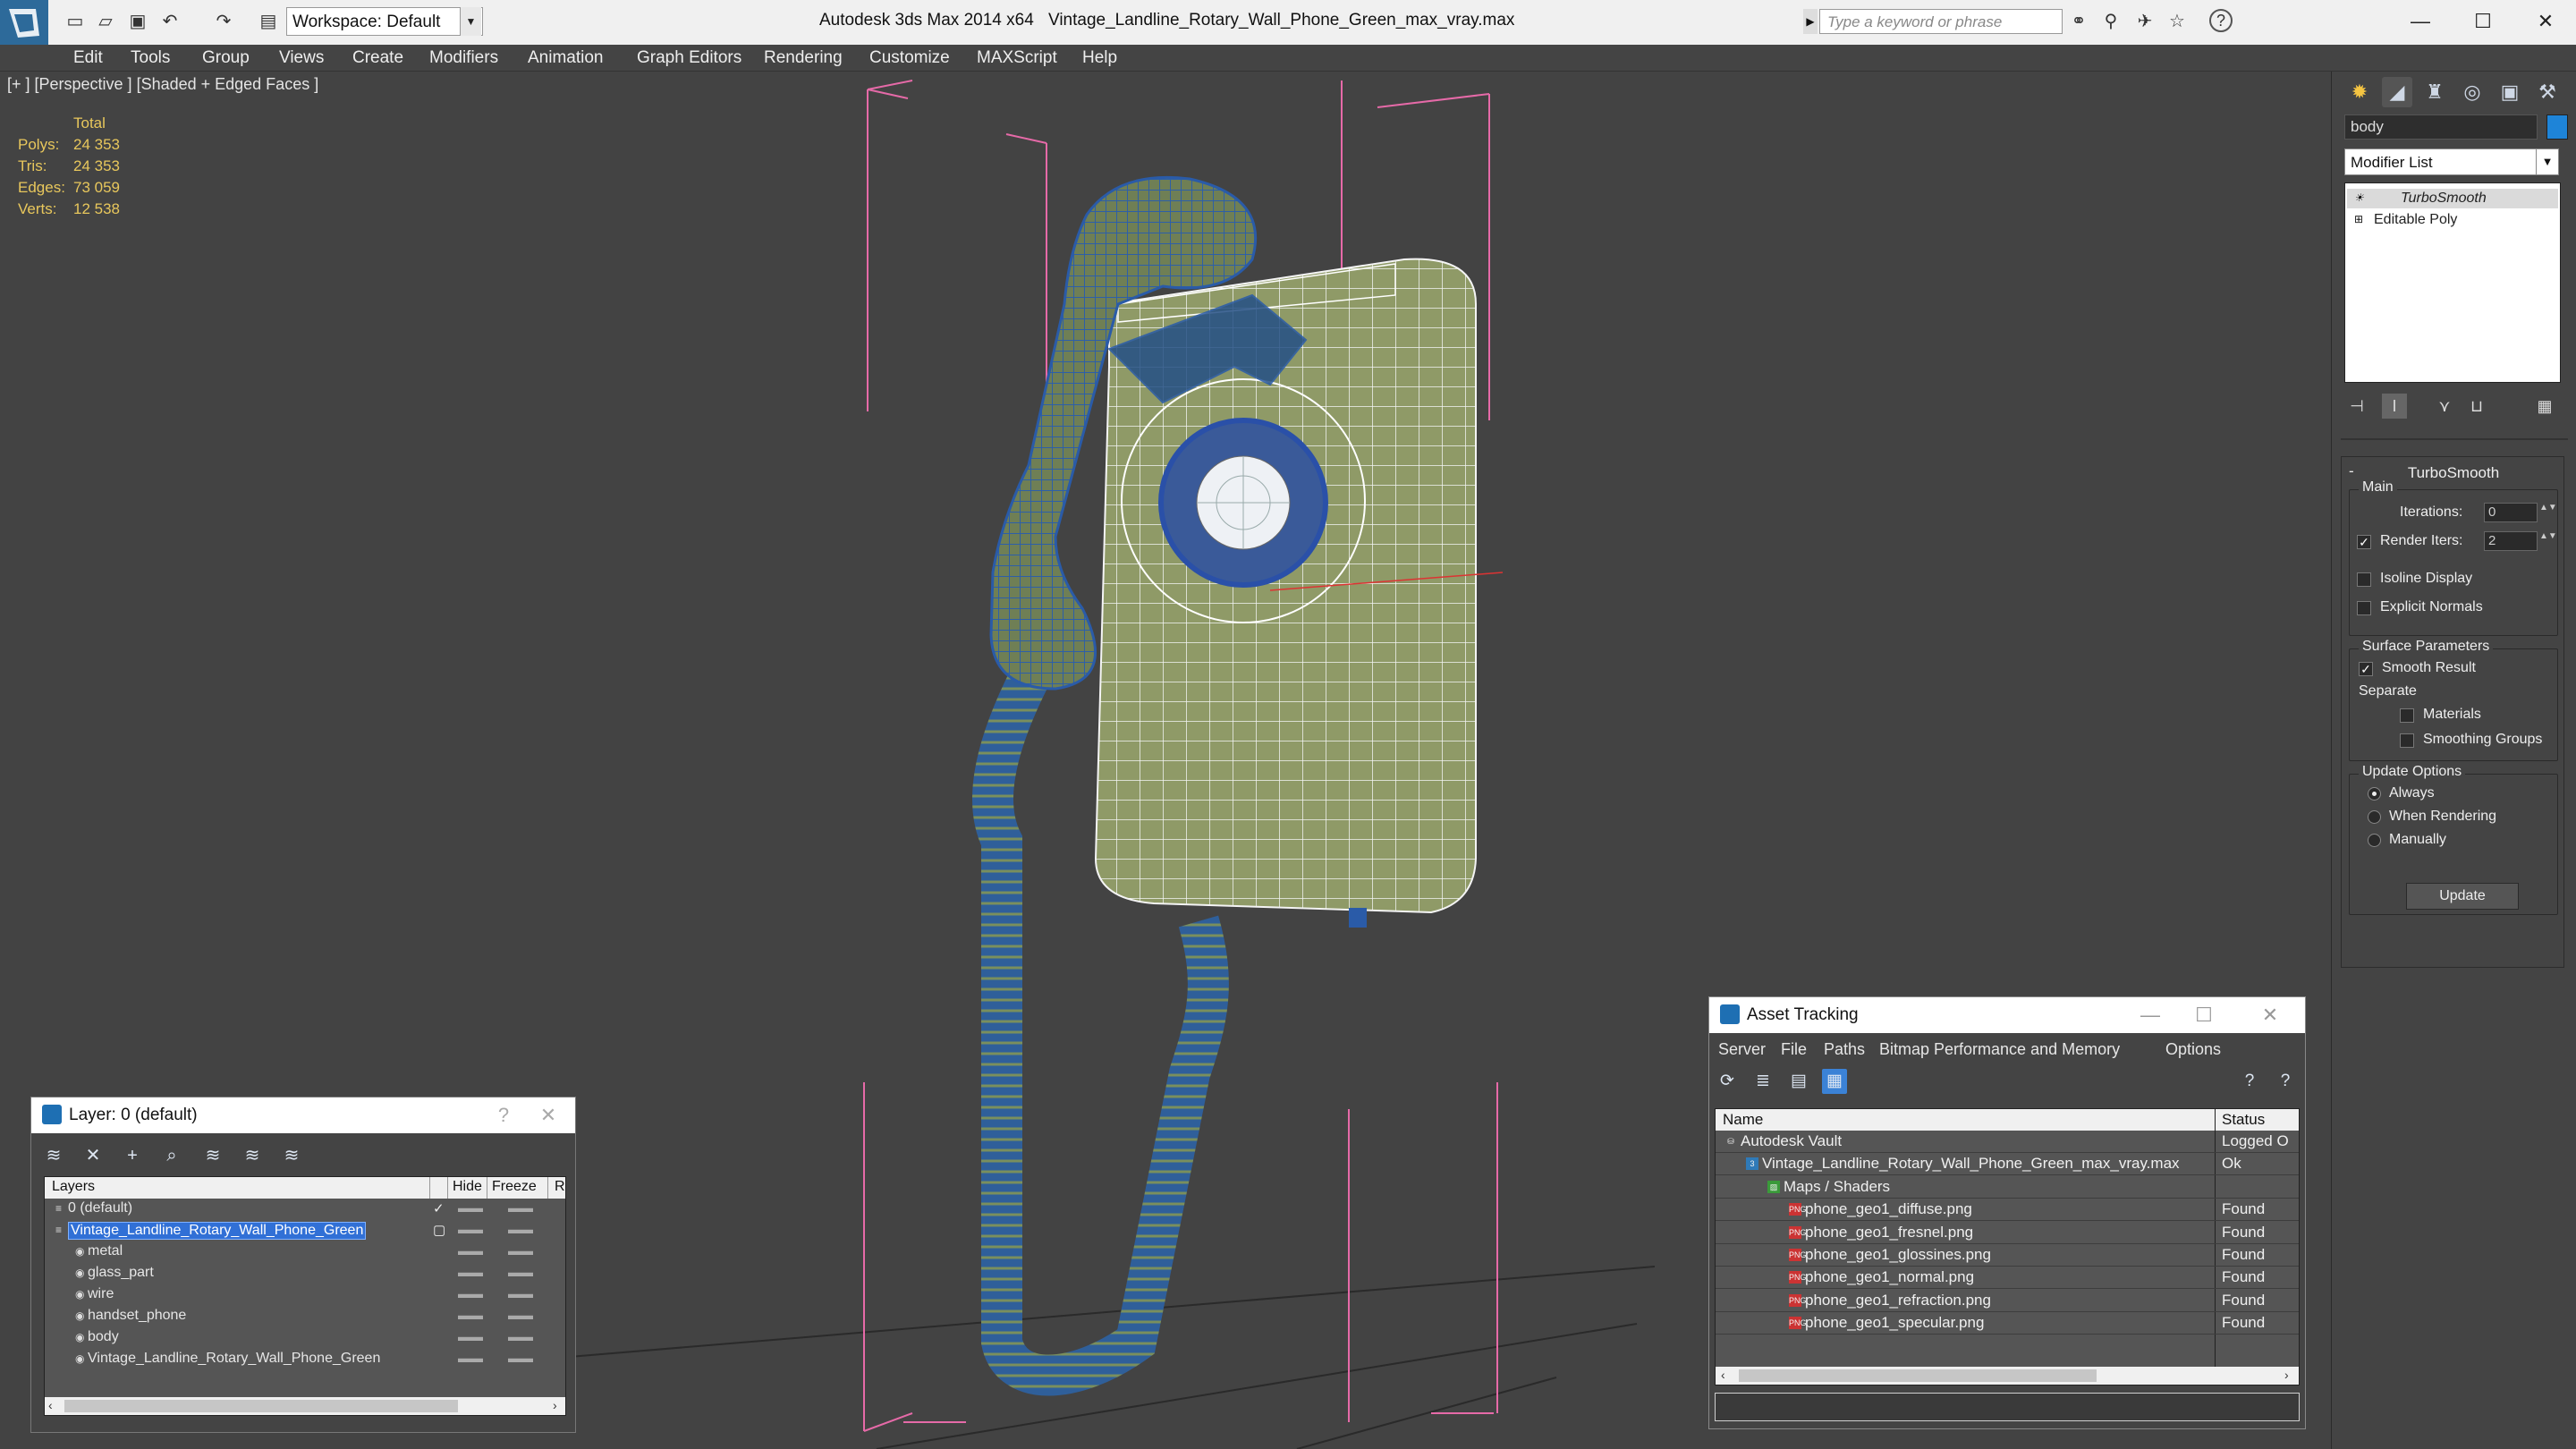 The width and height of the screenshot is (2576, 1449). What do you see at coordinates (1834, 1081) in the screenshot?
I see `table-view-icon: ▦` at bounding box center [1834, 1081].